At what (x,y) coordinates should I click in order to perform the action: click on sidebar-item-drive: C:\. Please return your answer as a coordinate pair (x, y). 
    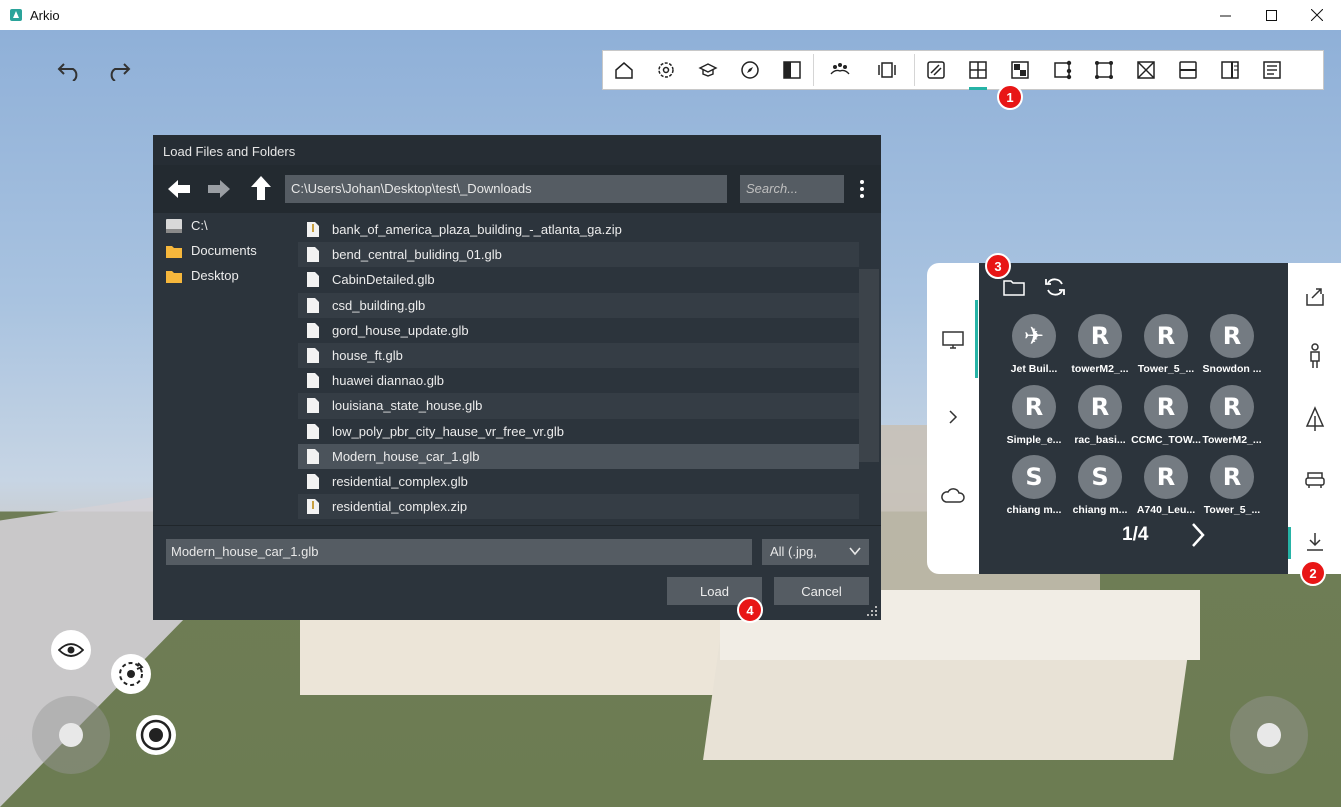
    Looking at the image, I should click on (224, 225).